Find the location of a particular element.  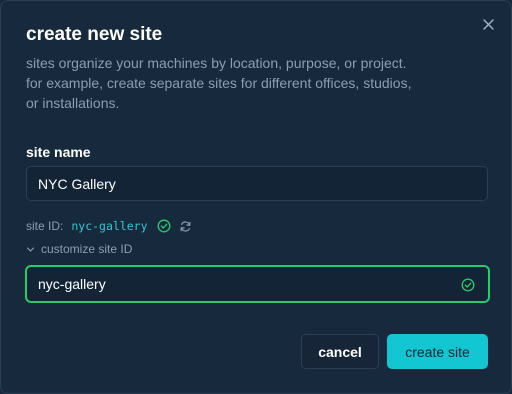

site-id-value: nyc-gallery is located at coordinates (109, 226).